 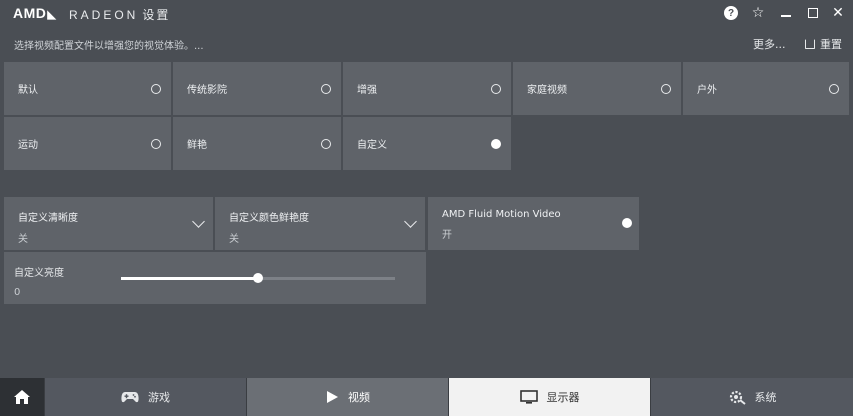 I want to click on gear-icon, so click(x=737, y=397).